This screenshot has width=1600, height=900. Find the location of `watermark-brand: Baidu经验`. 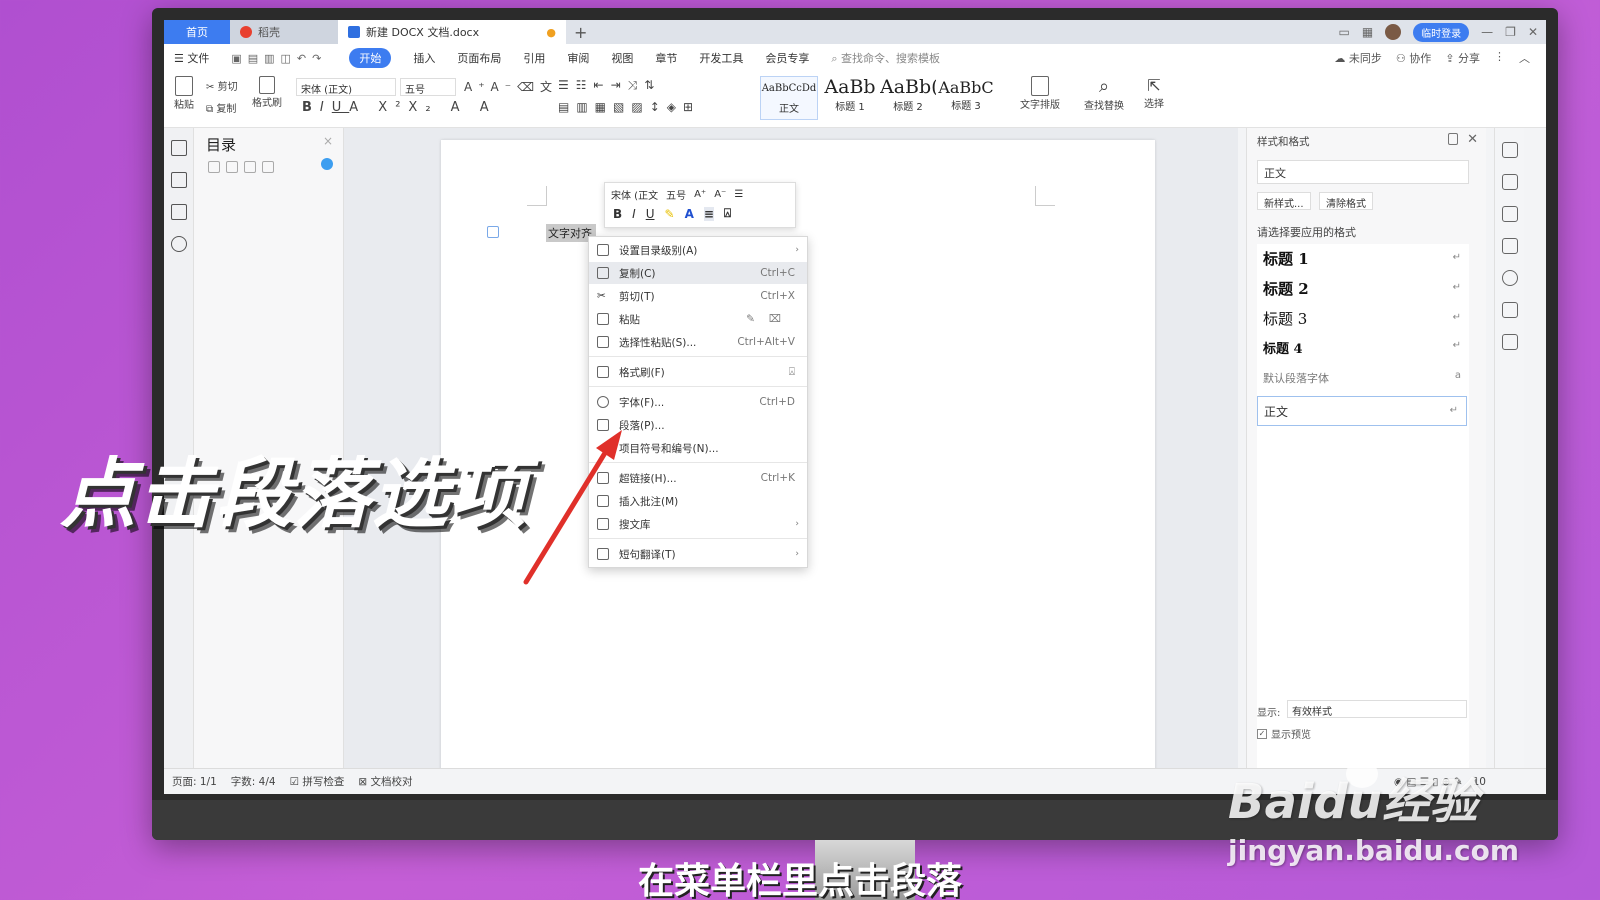

watermark-brand: Baidu经验 is located at coordinates (1353, 802).